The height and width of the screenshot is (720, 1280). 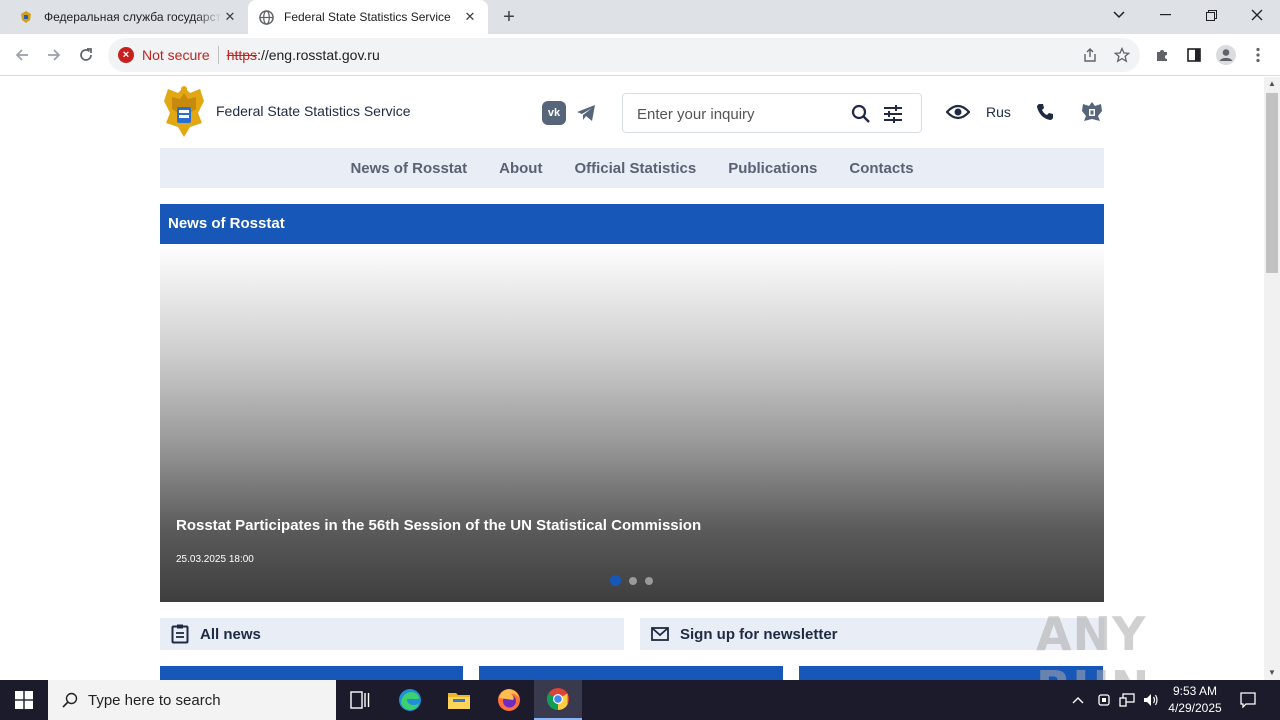 I want to click on nav-official-statistics: Official Statistics, so click(x=635, y=168).